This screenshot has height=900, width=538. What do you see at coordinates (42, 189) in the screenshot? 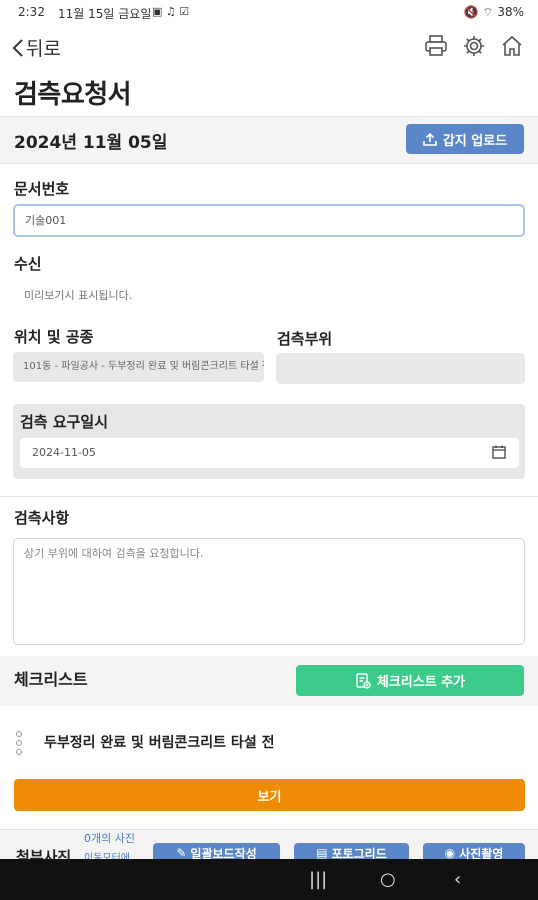
I see `doc-number-label: 문서번호` at bounding box center [42, 189].